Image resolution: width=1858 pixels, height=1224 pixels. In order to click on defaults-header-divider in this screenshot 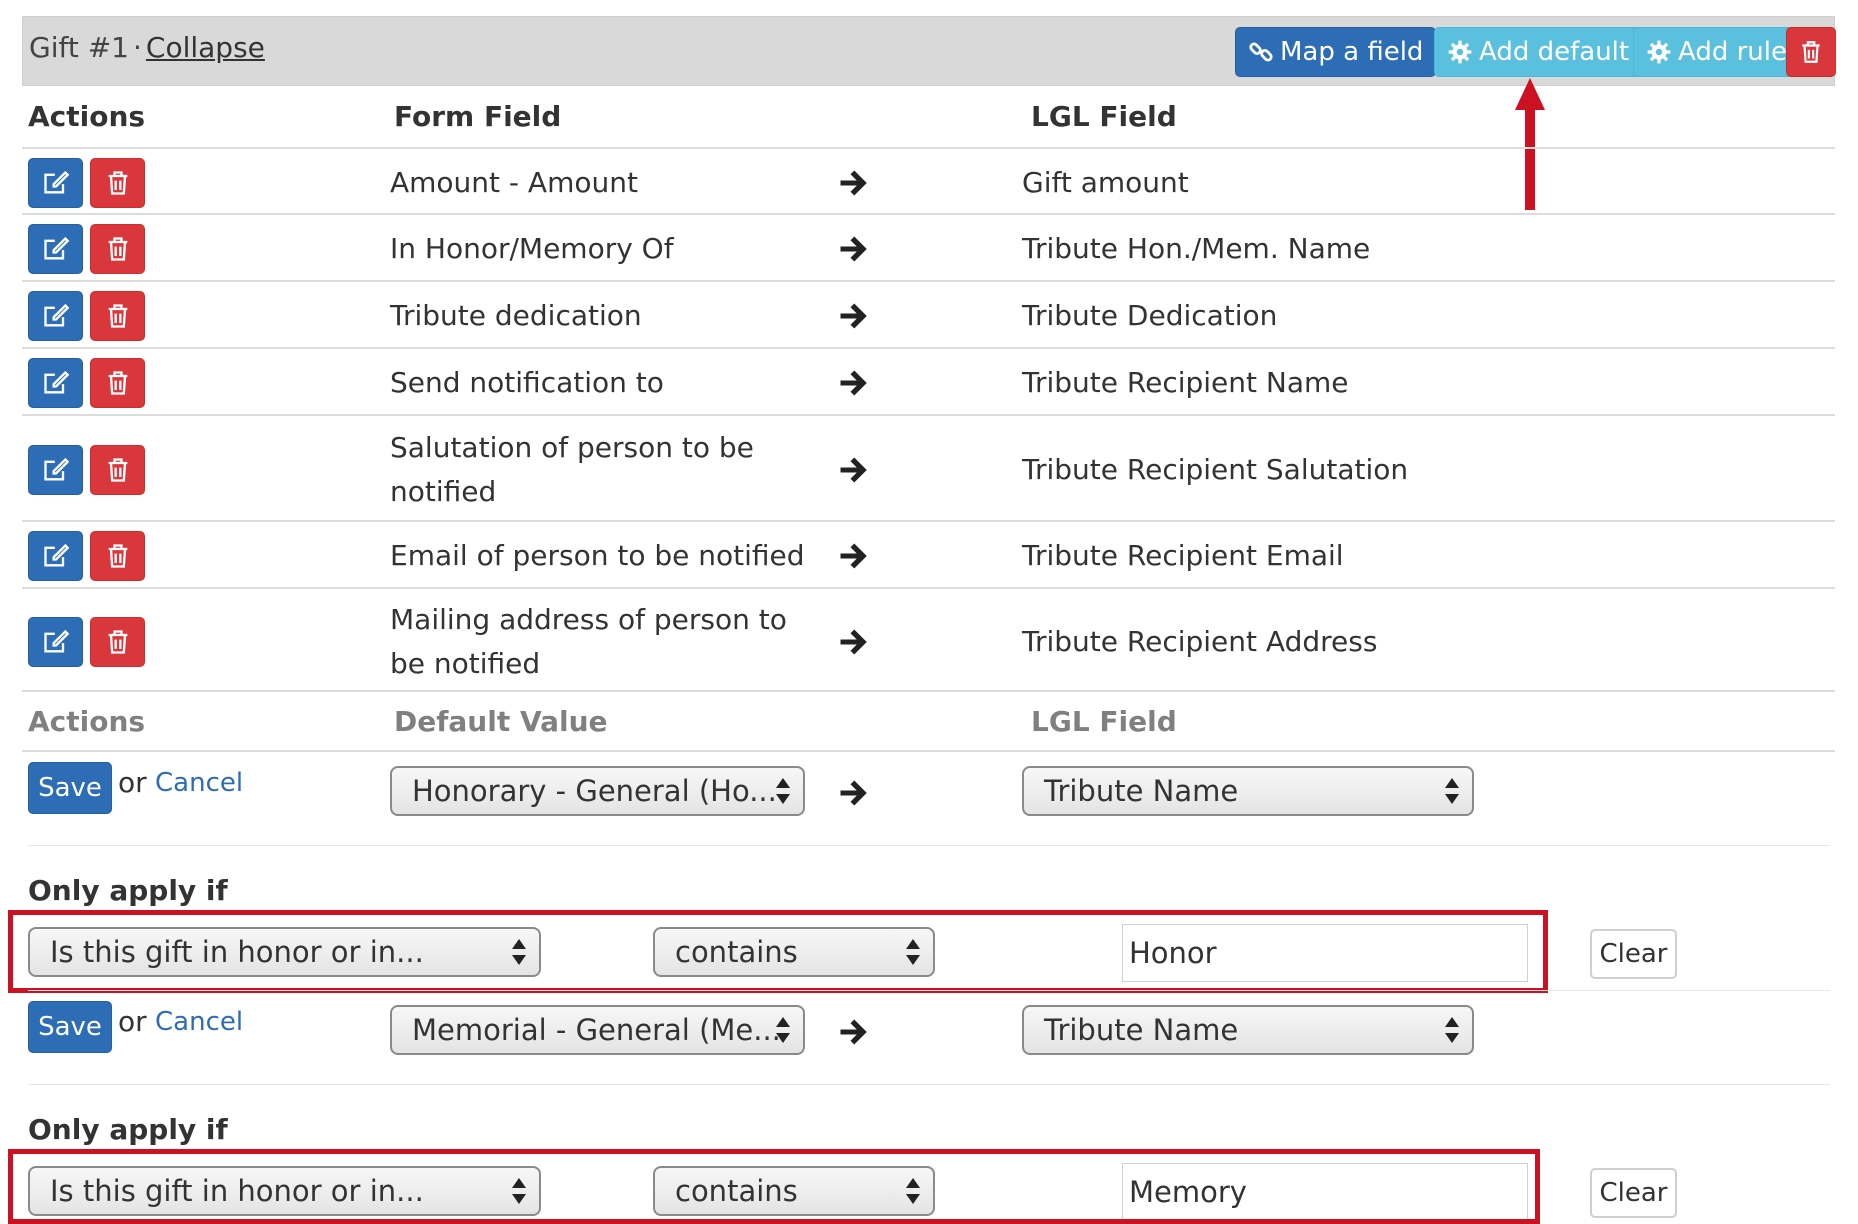, I will do `click(928, 751)`.